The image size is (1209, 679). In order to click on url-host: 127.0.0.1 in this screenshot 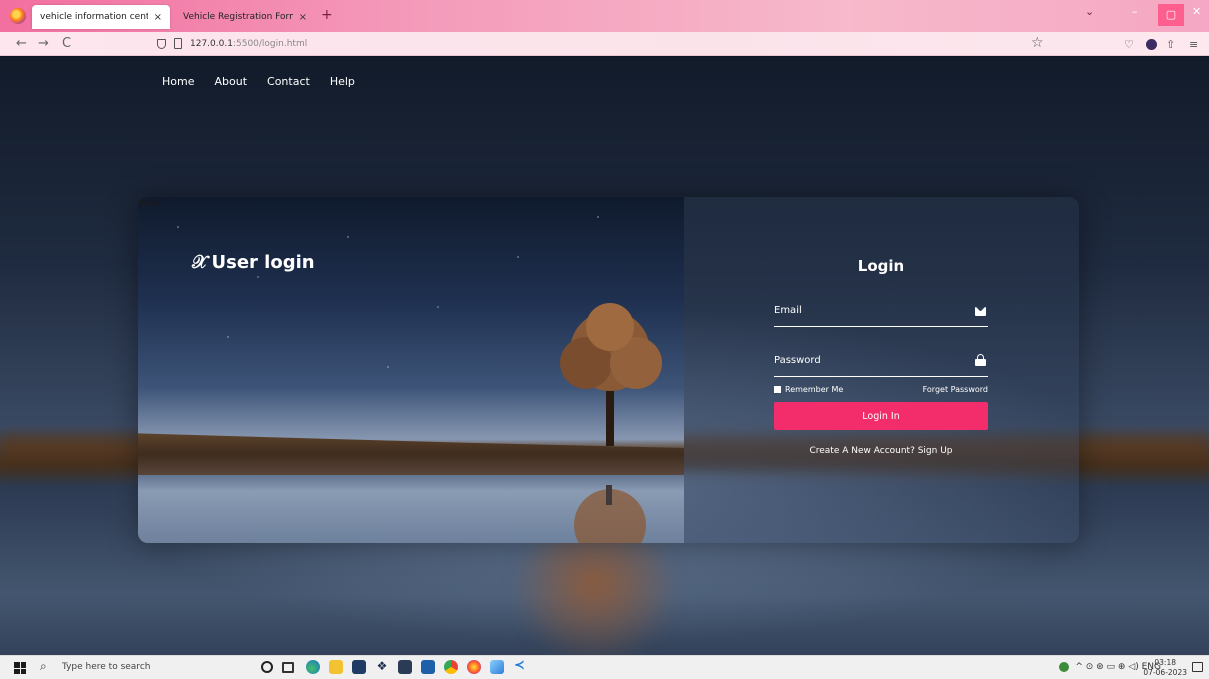, I will do `click(211, 44)`.